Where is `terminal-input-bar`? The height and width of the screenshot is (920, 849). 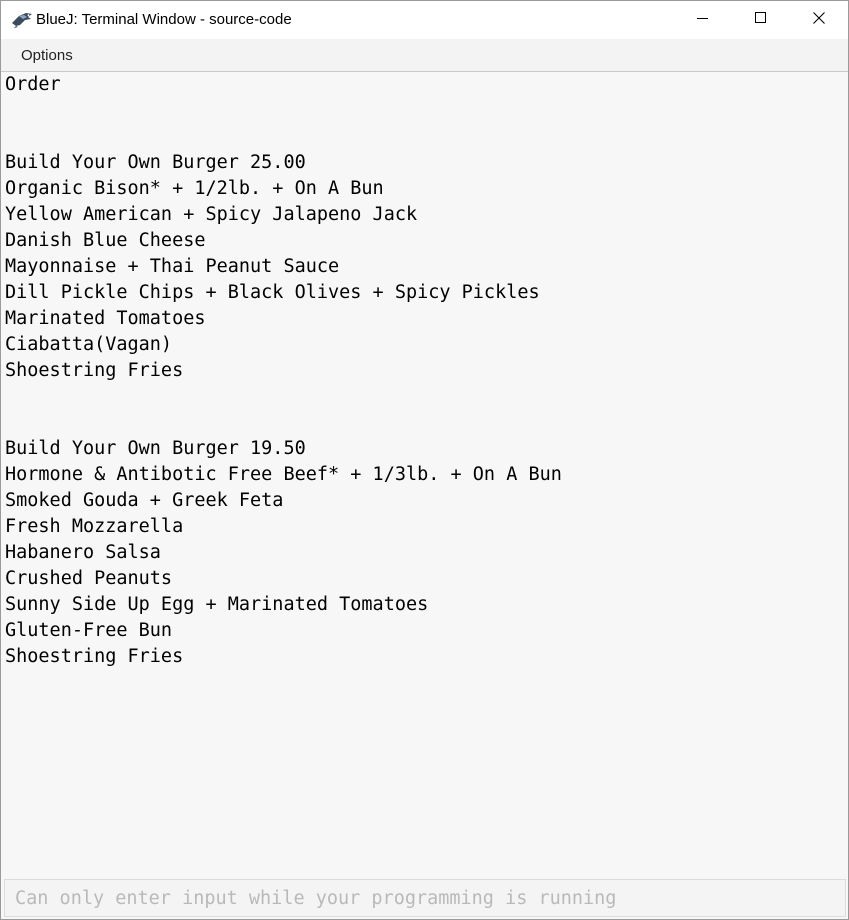
terminal-input-bar is located at coordinates (425, 898).